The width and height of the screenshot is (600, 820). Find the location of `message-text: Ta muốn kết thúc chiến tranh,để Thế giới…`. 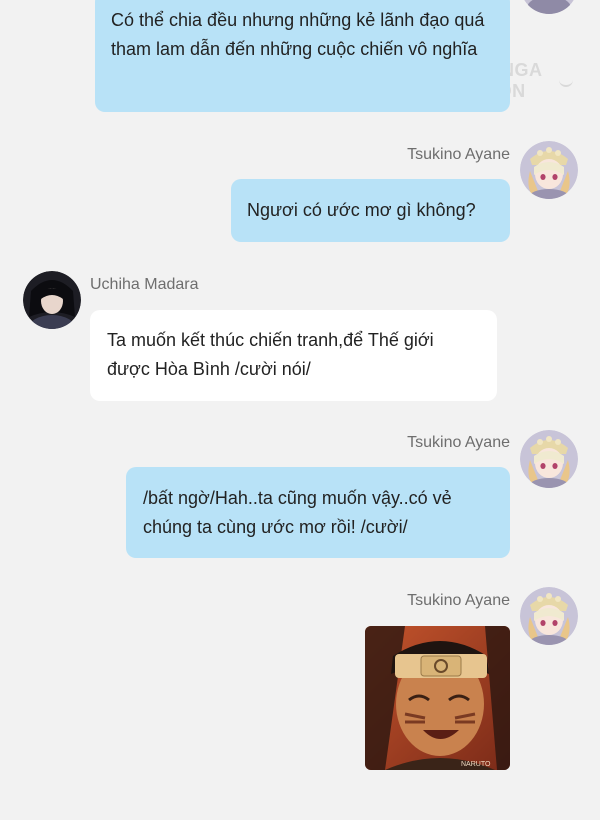

message-text: Ta muốn kết thúc chiến tranh,để Thế giới… is located at coordinates (270, 354).